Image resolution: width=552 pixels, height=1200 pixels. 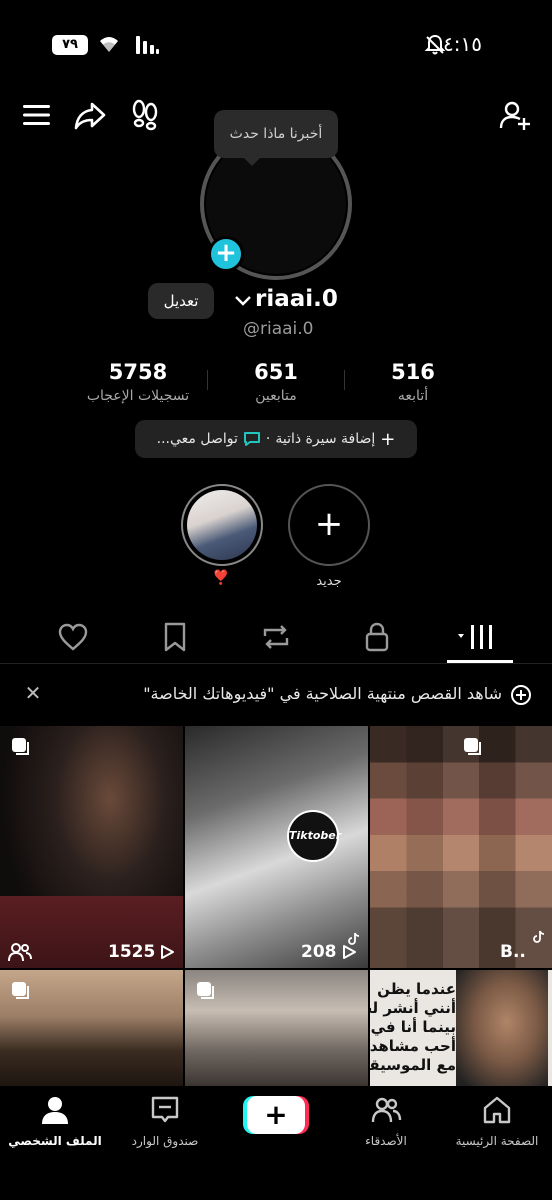 What do you see at coordinates (314, 836) in the screenshot?
I see `tiktober-sticker: Tiktober` at bounding box center [314, 836].